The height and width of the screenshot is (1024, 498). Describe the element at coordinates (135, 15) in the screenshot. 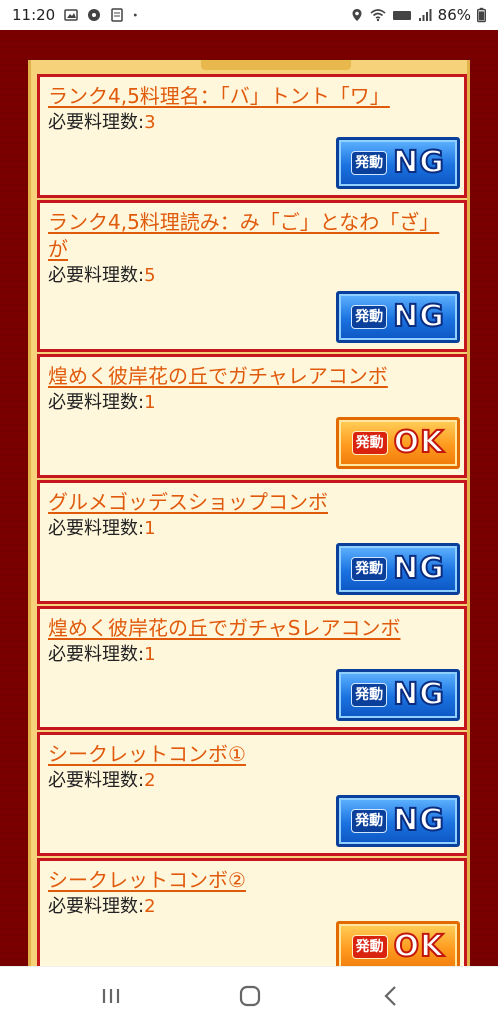

I see `dot-icon` at that location.